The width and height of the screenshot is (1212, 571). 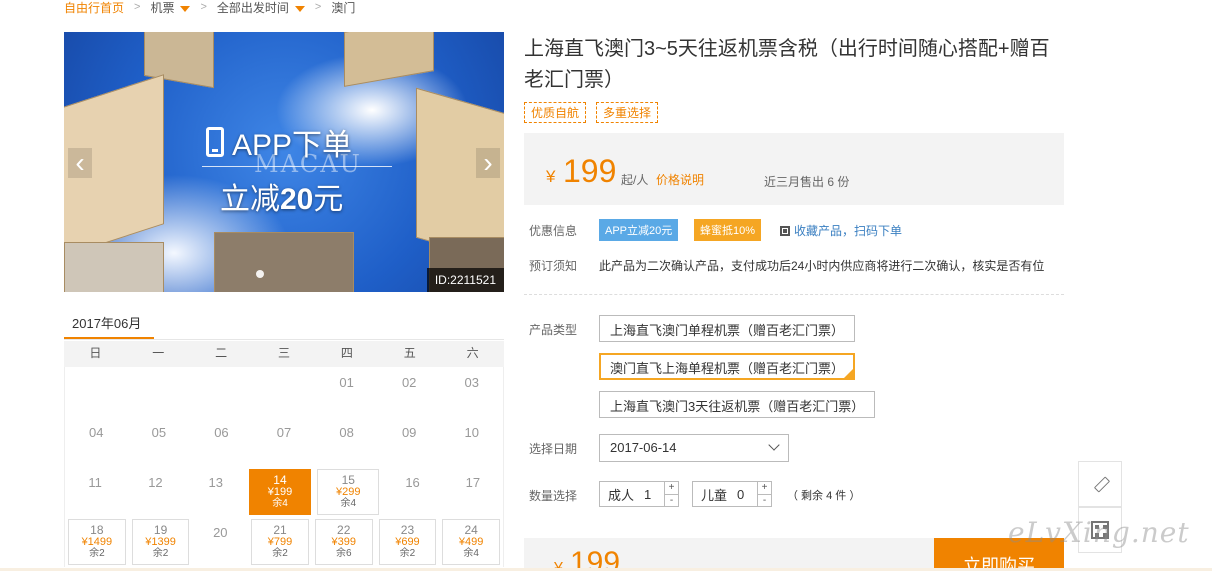 I want to click on breadcrumb-departure-time: 全部出发时间, so click(x=261, y=8).